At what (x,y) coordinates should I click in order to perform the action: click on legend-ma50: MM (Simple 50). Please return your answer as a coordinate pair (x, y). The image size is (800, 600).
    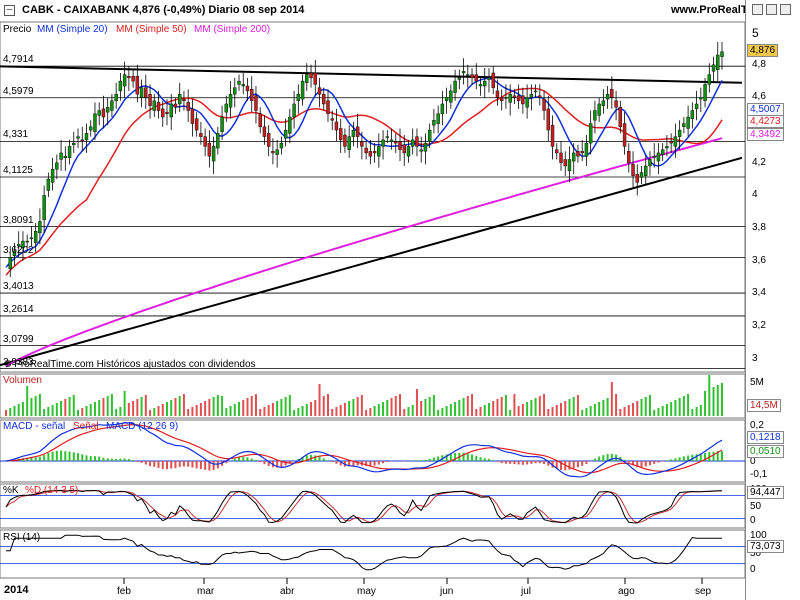
    Looking at the image, I should click on (151, 29).